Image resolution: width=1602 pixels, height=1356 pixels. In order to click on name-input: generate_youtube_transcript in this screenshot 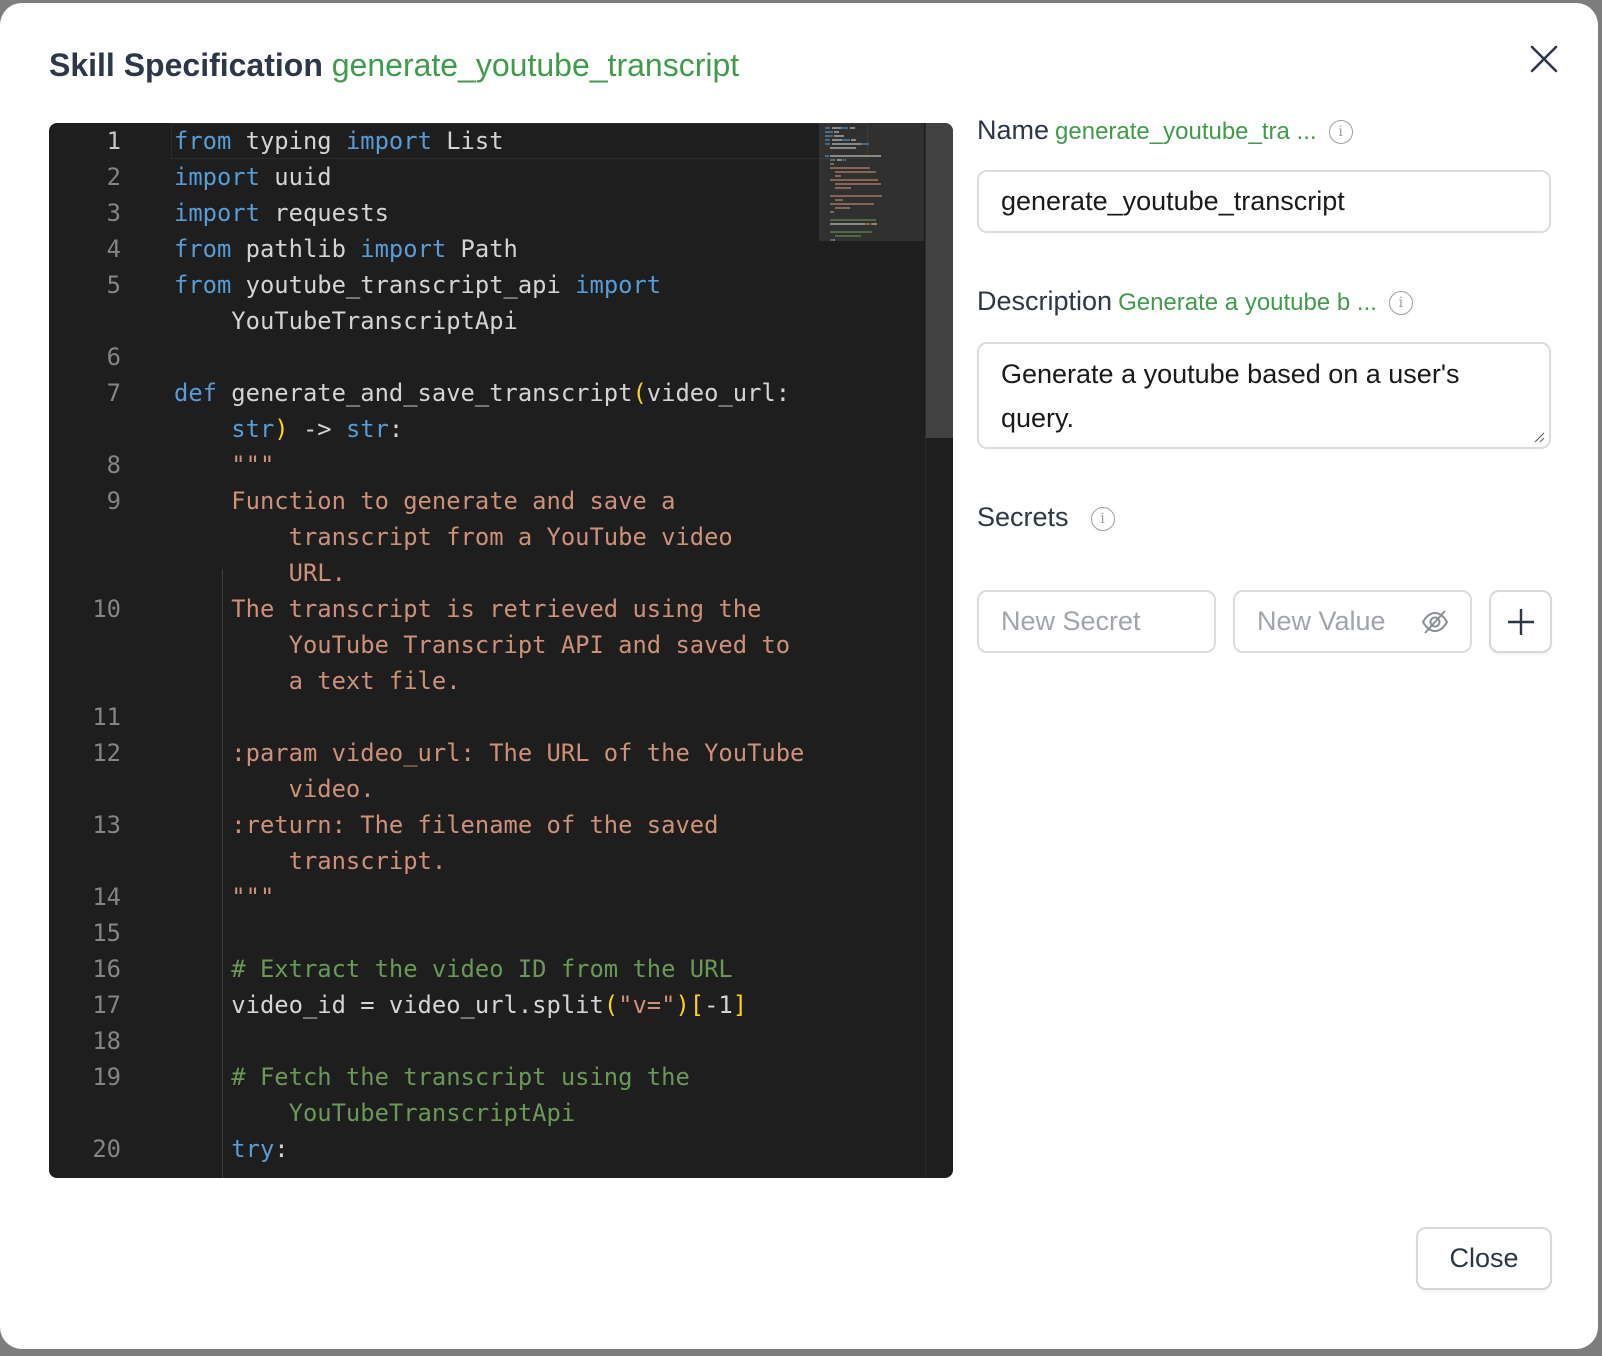, I will do `click(1264, 201)`.